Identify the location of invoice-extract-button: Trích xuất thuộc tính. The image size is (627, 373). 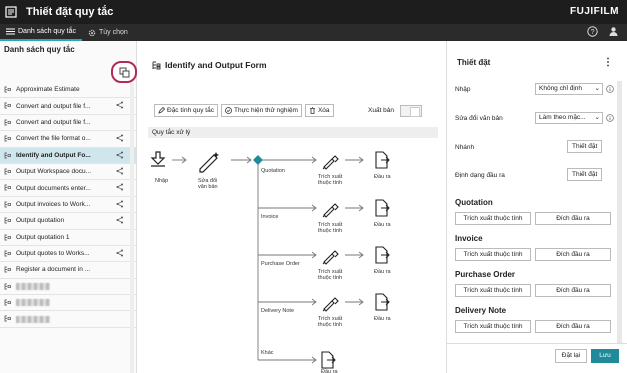
(493, 254).